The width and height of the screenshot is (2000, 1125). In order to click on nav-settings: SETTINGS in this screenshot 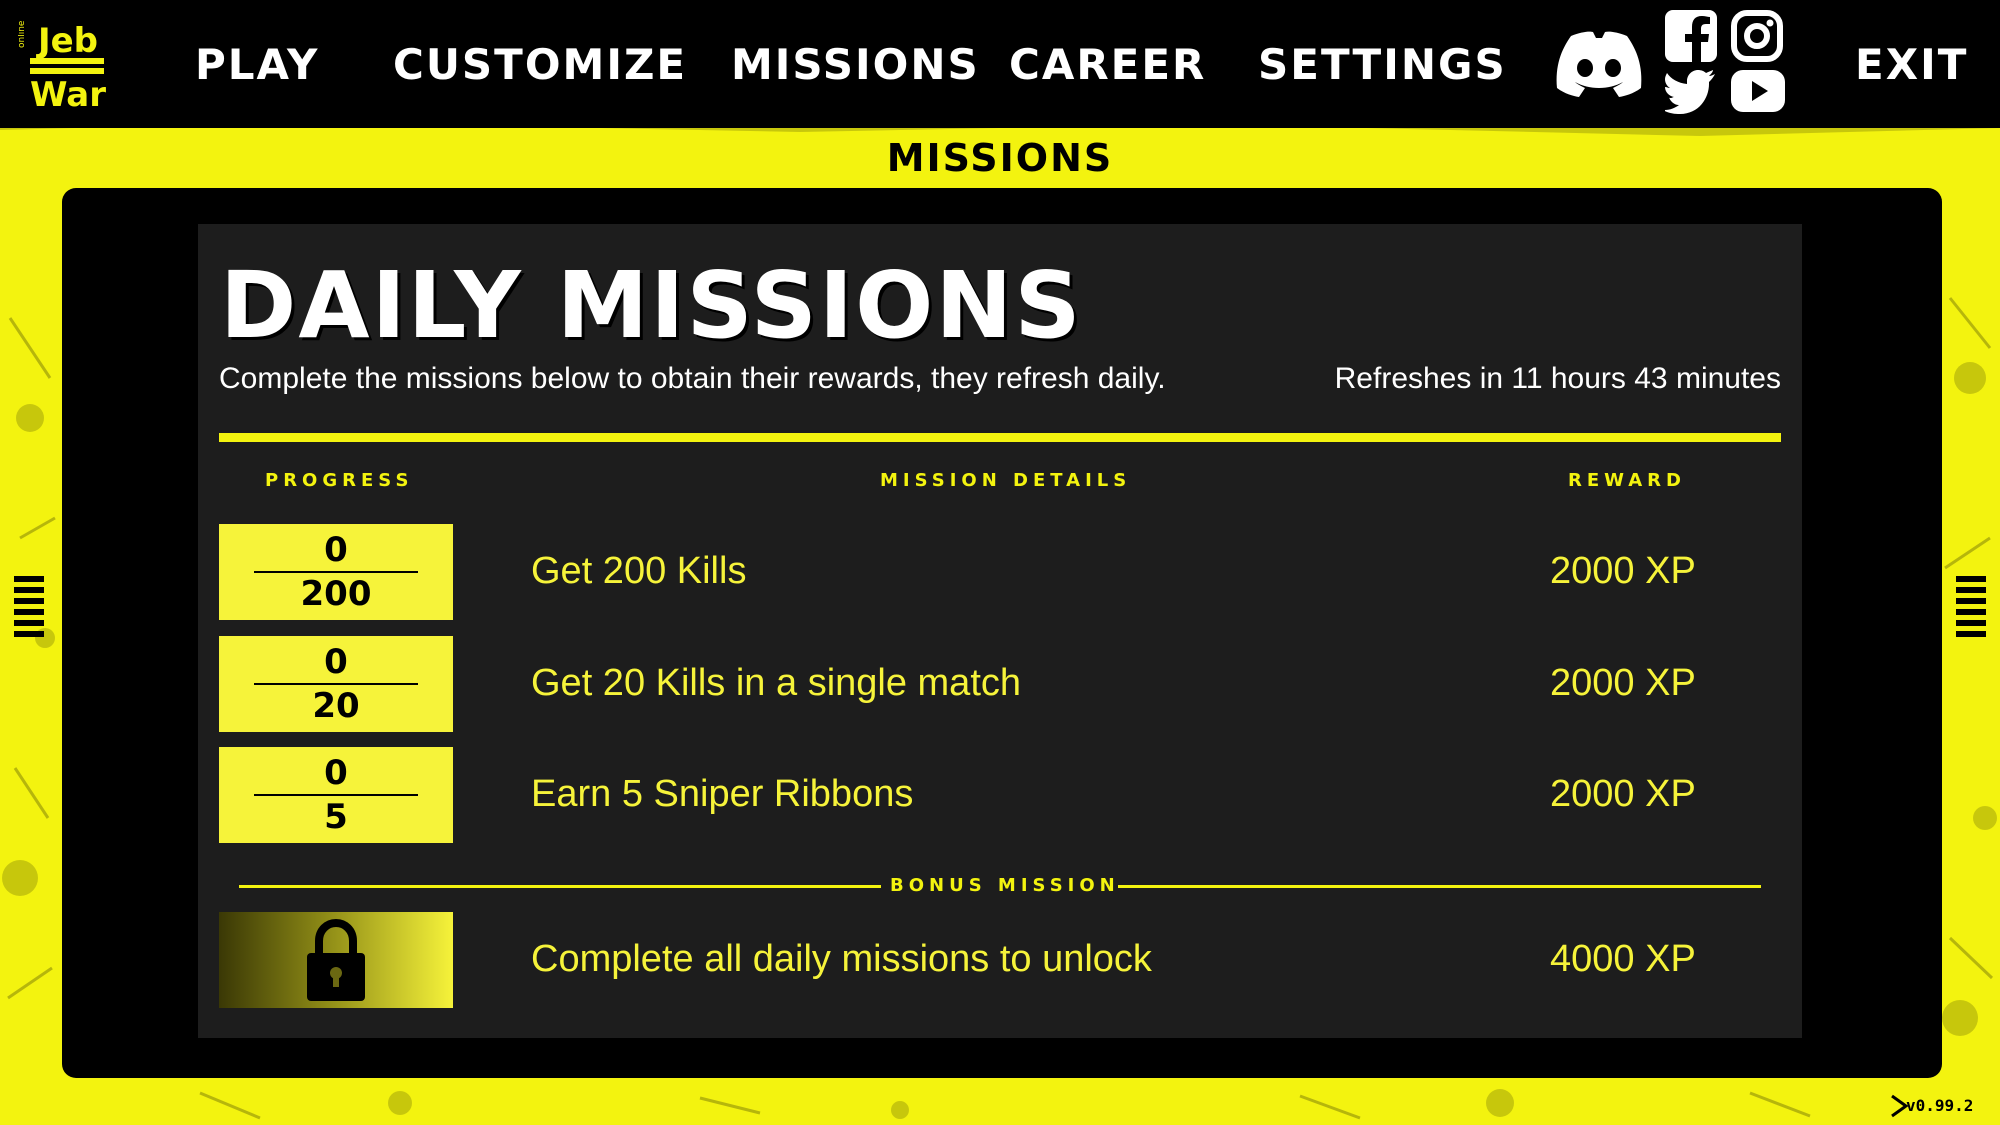, I will do `click(1382, 65)`.